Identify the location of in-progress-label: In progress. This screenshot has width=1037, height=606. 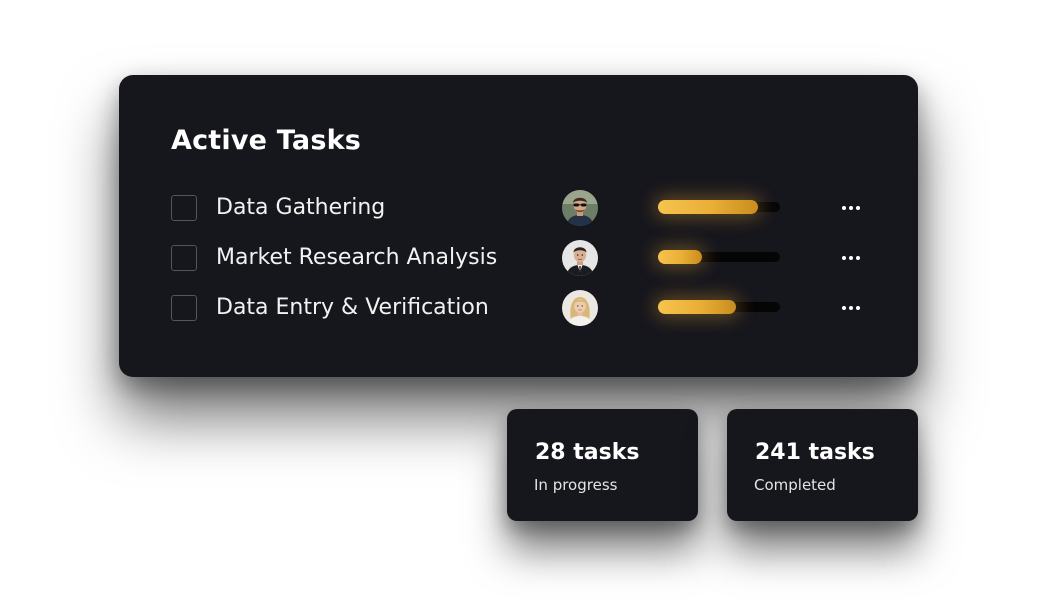
(576, 485).